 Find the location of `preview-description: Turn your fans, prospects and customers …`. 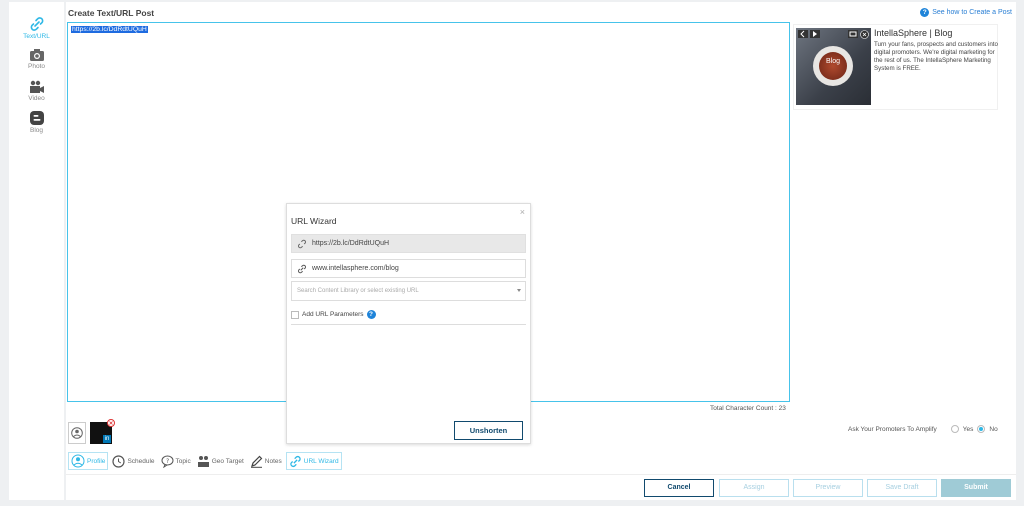

preview-description: Turn your fans, prospects and customers … is located at coordinates (936, 56).